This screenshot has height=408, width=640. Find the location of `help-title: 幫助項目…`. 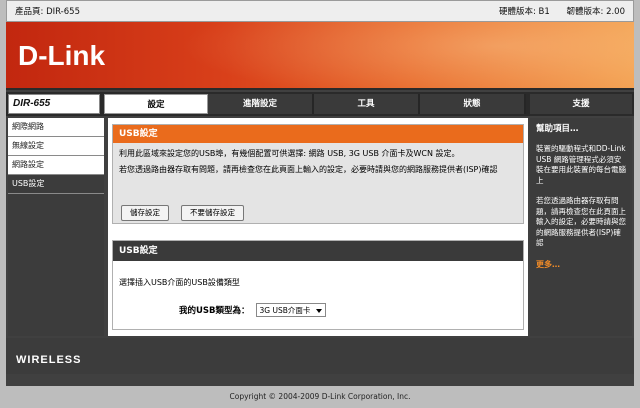

help-title: 幫助項目… is located at coordinates (557, 129).